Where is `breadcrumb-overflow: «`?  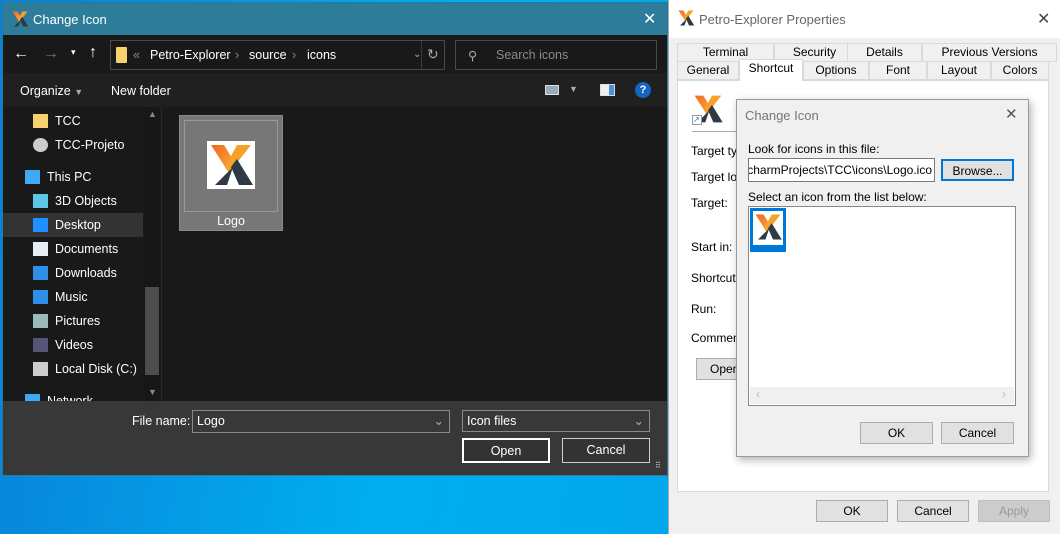
breadcrumb-overflow: « is located at coordinates (136, 55).